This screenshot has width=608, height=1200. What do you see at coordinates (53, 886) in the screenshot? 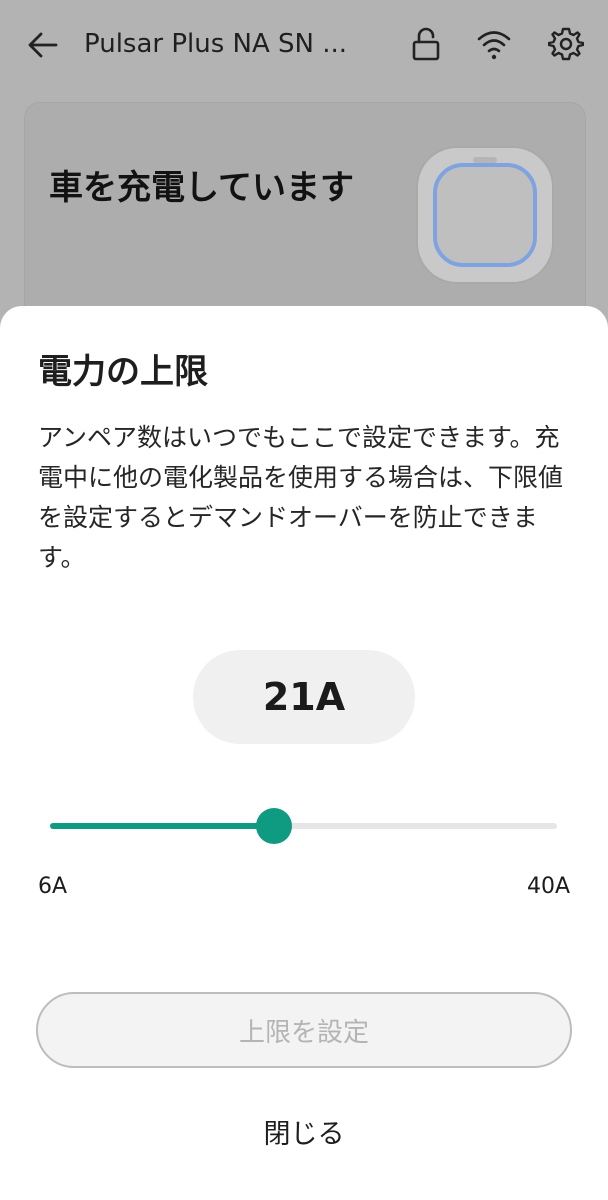
I see `slider-min-label: 6A` at bounding box center [53, 886].